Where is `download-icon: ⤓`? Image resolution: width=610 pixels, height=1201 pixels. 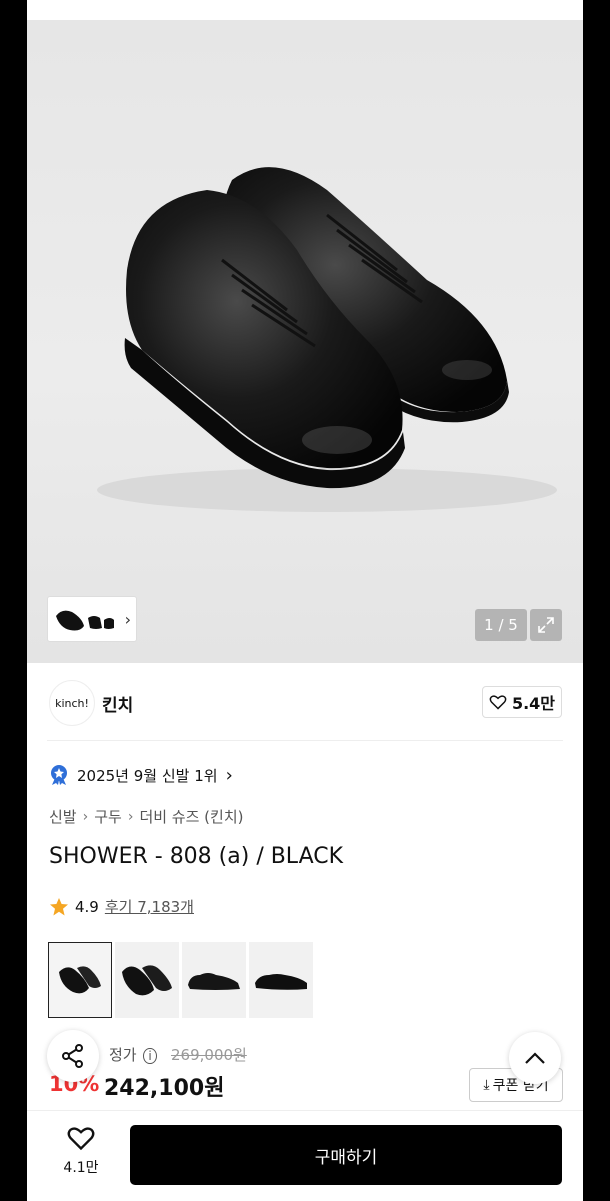 download-icon: ⤓ is located at coordinates (486, 1085).